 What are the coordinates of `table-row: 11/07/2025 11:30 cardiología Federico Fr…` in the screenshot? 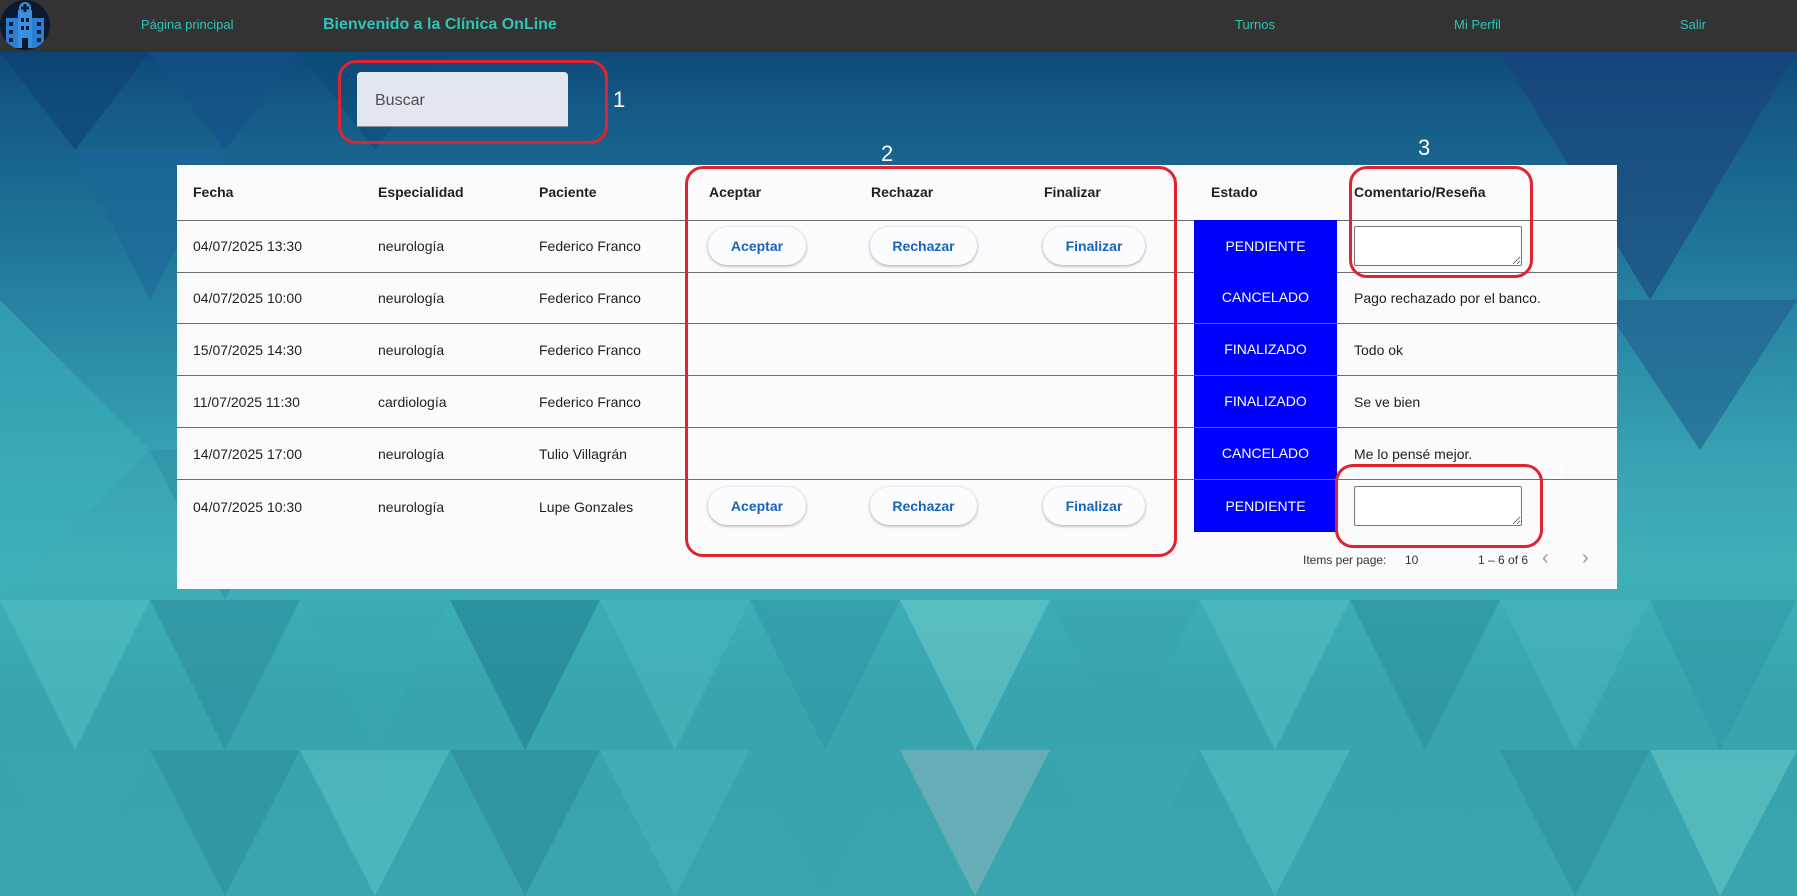 It's located at (897, 402).